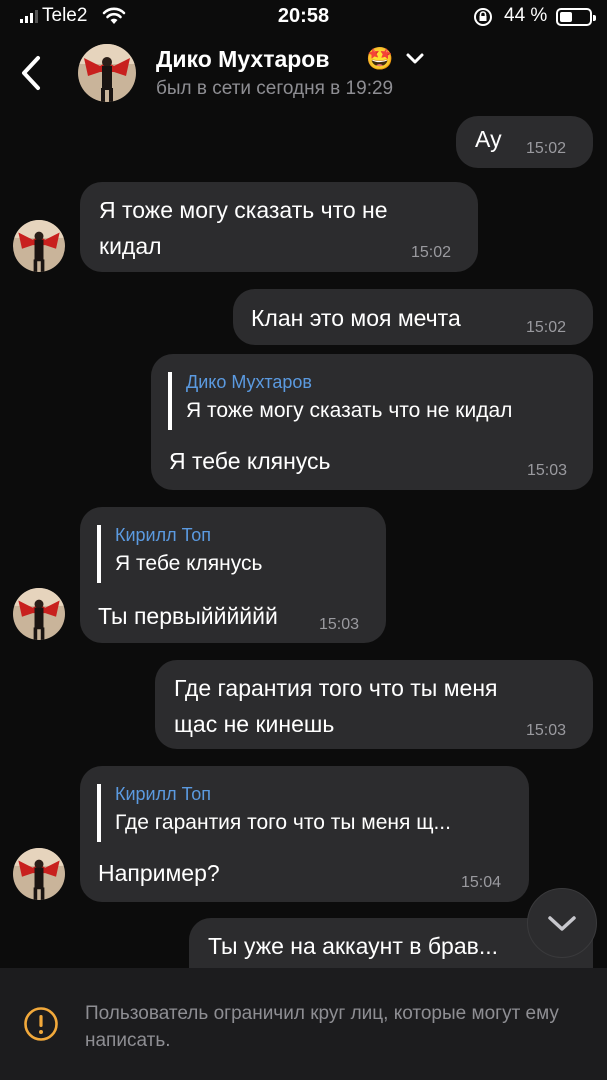  I want to click on reply-quote: Кирилл Топ Я тебе клянусь, so click(179, 554).